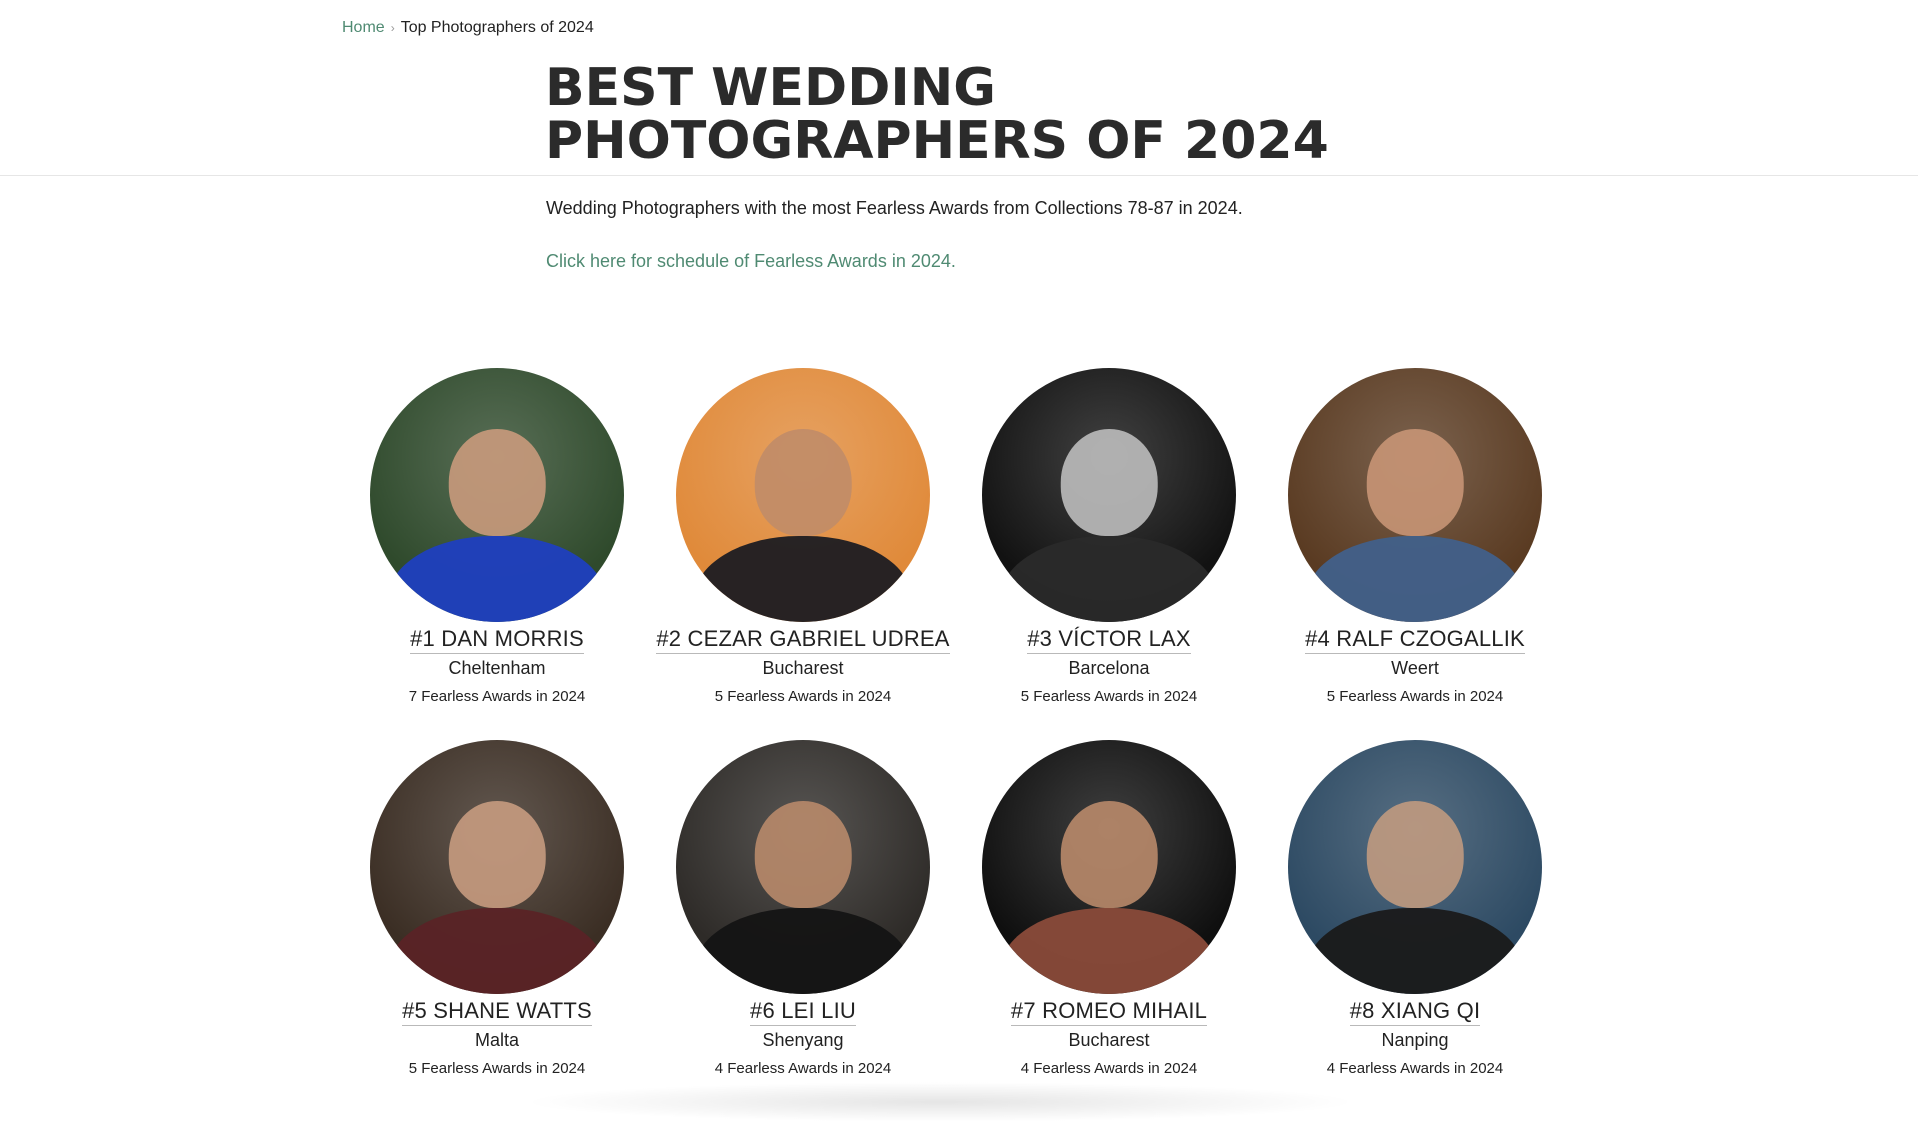 The height and width of the screenshot is (1122, 1918). Describe the element at coordinates (770, 88) in the screenshot. I see `page-title-line-1: BEST WEDDING` at that location.